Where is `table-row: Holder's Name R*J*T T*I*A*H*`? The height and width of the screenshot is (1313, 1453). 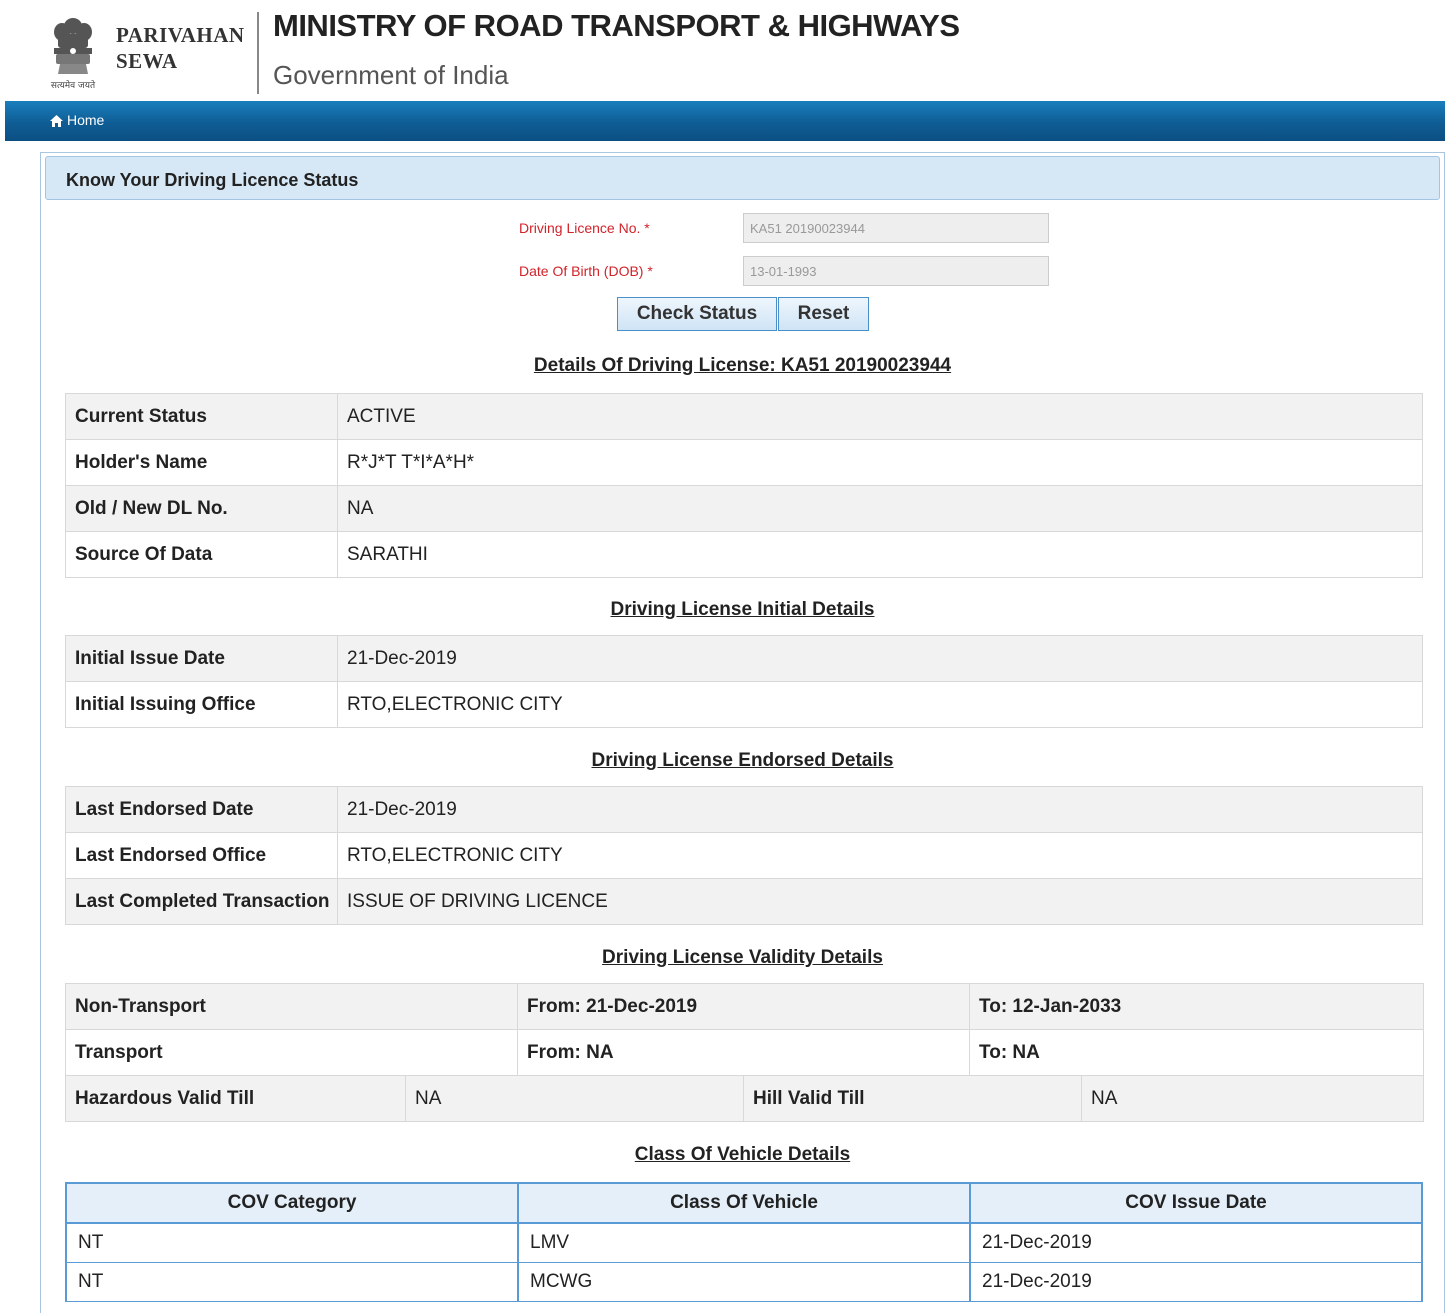
table-row: Holder's Name R*J*T T*I*A*H* is located at coordinates (744, 462).